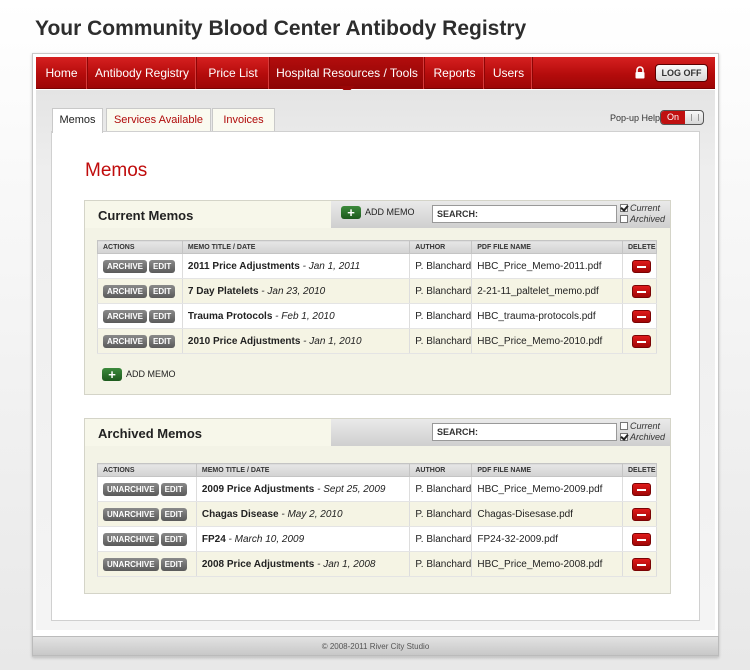 The image size is (750, 670). What do you see at coordinates (240, 514) in the screenshot?
I see `memo-title: Chagas Disease` at bounding box center [240, 514].